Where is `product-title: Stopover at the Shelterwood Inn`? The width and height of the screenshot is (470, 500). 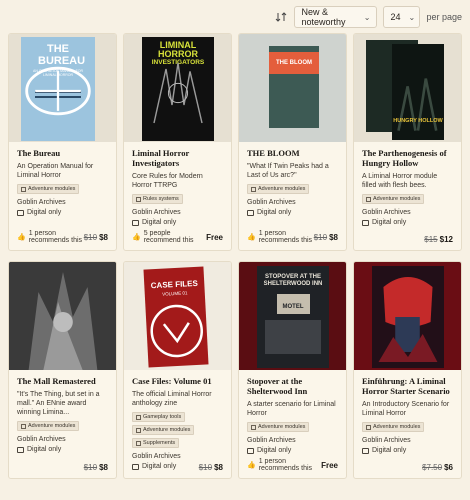
product-title: Stopover at the Shelterwood Inn is located at coordinates (292, 386).